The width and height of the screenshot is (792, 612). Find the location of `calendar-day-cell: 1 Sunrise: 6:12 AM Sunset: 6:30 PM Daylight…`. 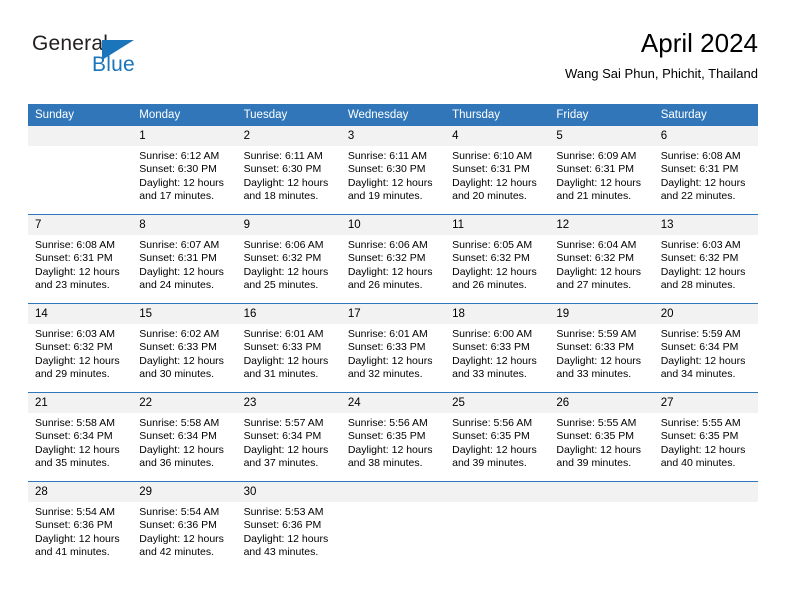

calendar-day-cell: 1 Sunrise: 6:12 AM Sunset: 6:30 PM Daylight… is located at coordinates (184, 170).